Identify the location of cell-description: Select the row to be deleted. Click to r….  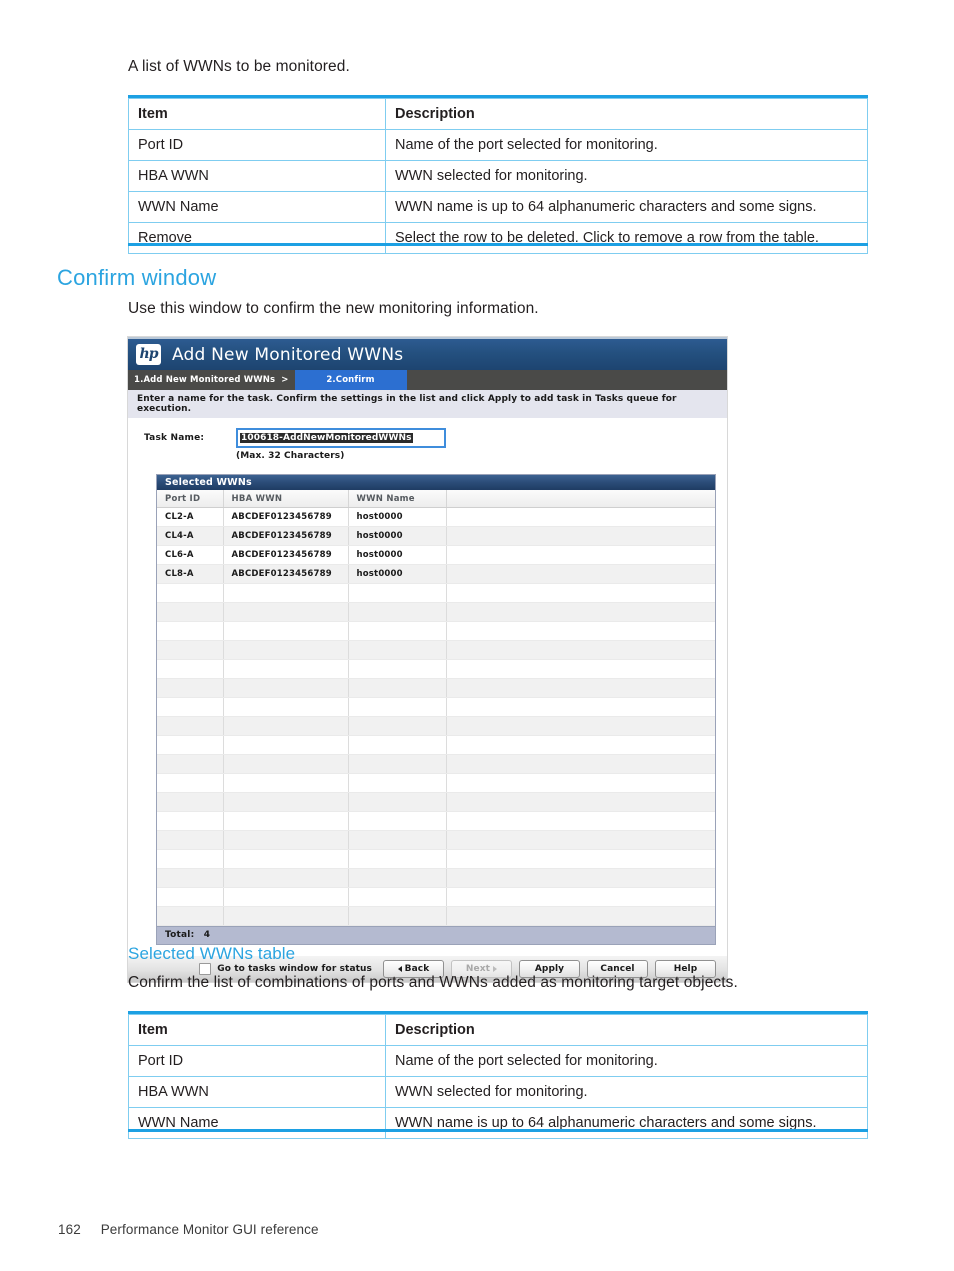
(626, 238).